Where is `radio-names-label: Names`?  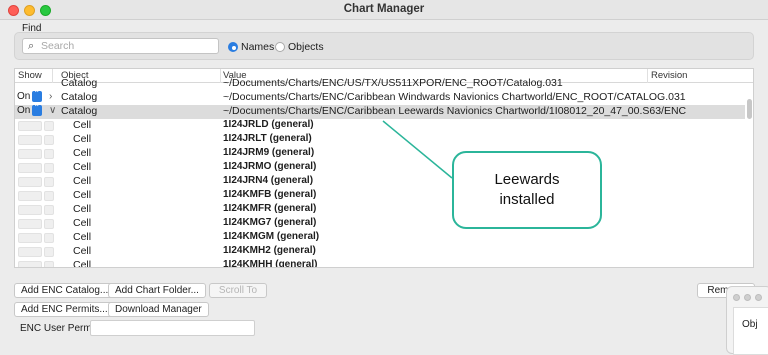
radio-names-label: Names is located at coordinates (258, 47).